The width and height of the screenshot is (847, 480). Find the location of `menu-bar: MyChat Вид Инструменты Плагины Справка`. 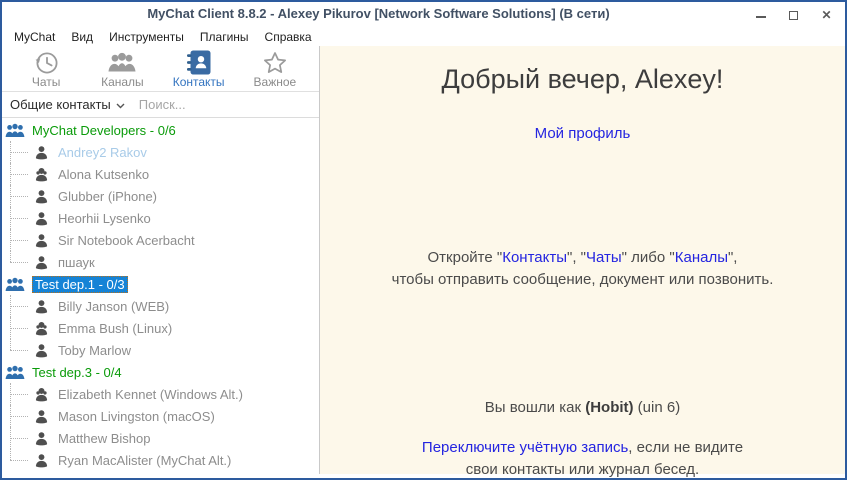

menu-bar: MyChat Вид Инструменты Плагины Справка is located at coordinates (423, 37).